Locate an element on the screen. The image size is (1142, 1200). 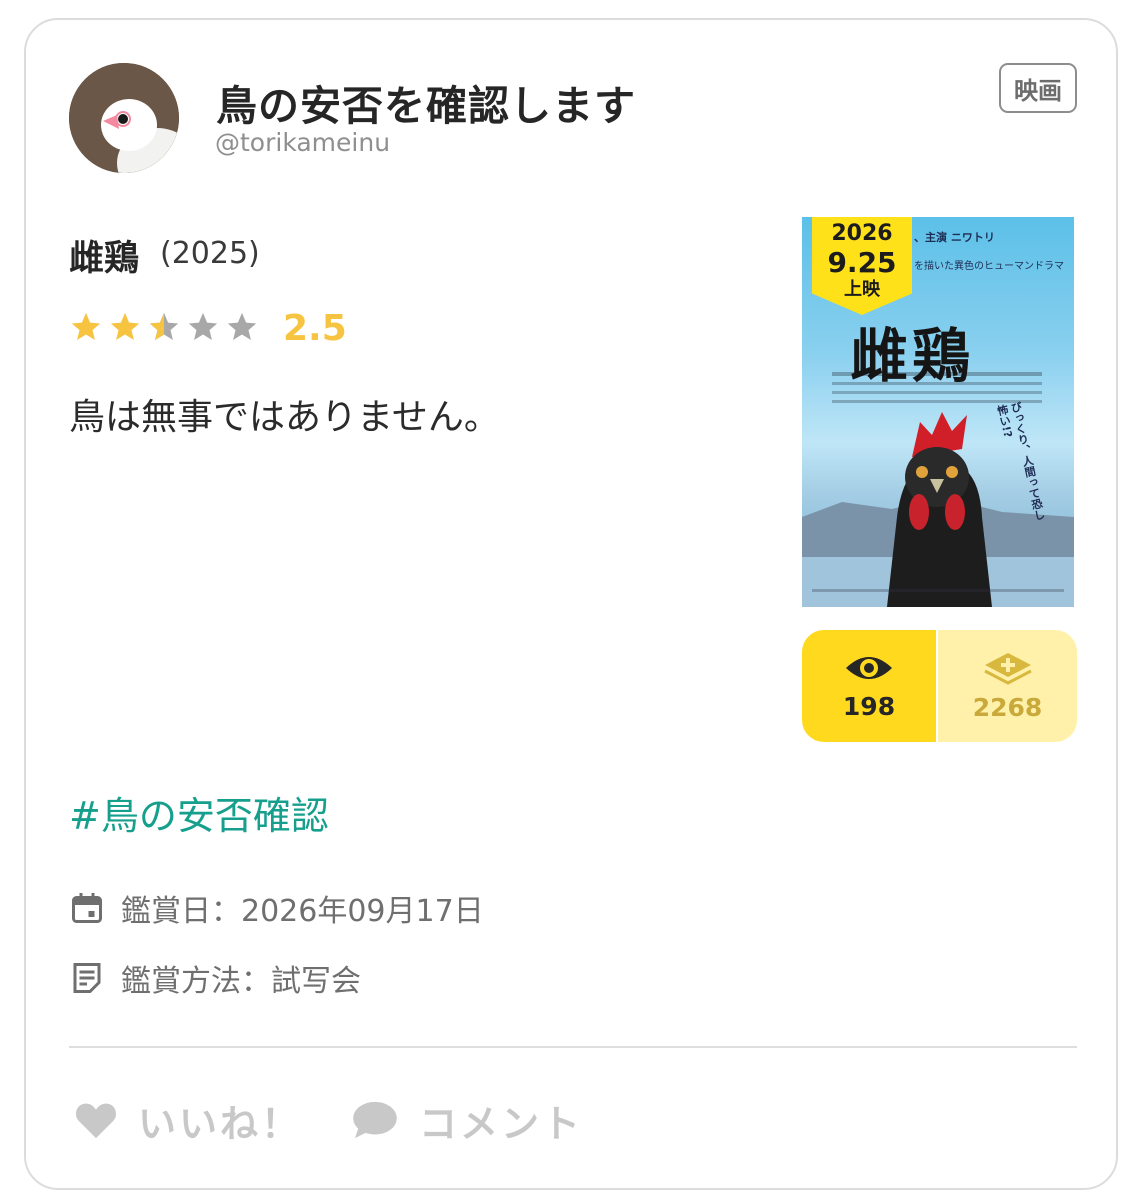
badge-date: 9.25 is located at coordinates (862, 262).